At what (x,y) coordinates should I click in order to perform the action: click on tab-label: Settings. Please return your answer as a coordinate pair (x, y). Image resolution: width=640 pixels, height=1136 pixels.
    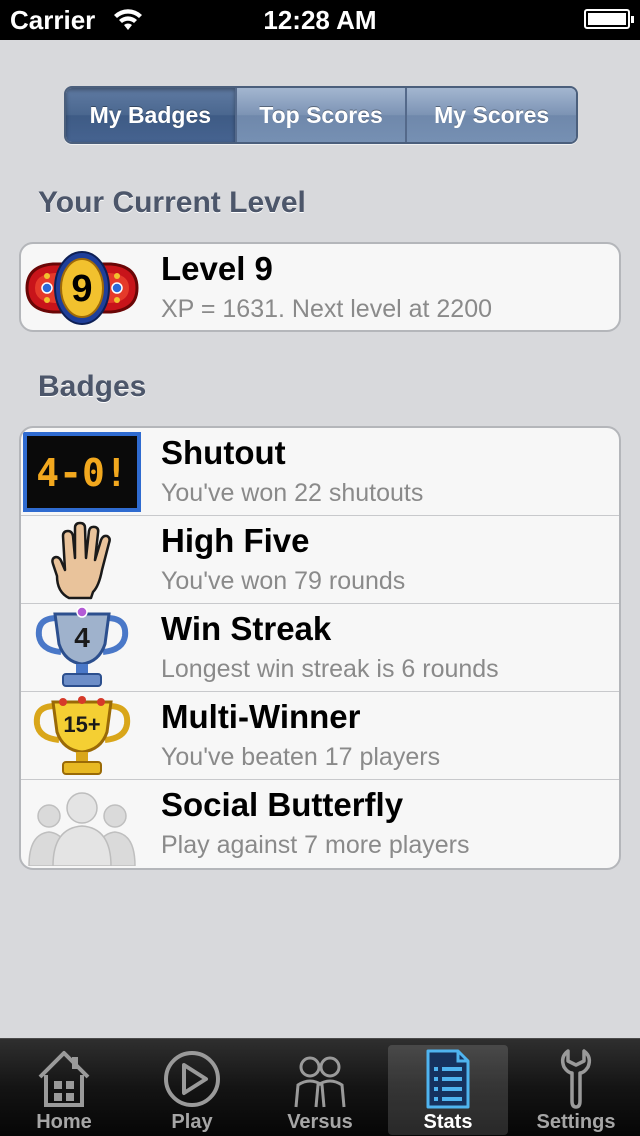
    Looking at the image, I should click on (576, 1122).